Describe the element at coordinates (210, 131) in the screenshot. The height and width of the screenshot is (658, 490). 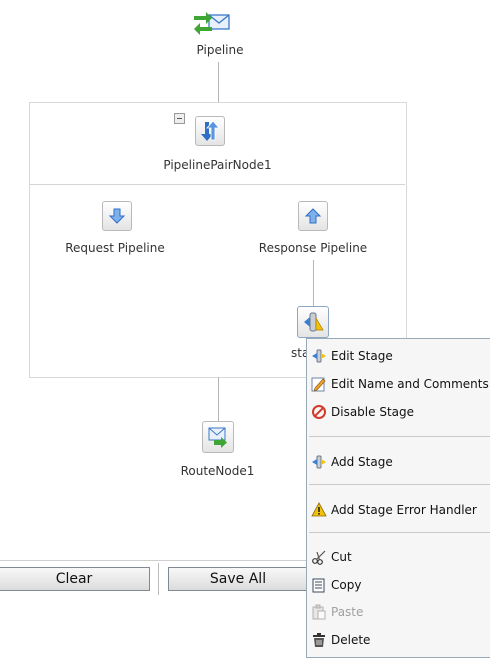
I see `pipeline-pair-node-icon` at that location.